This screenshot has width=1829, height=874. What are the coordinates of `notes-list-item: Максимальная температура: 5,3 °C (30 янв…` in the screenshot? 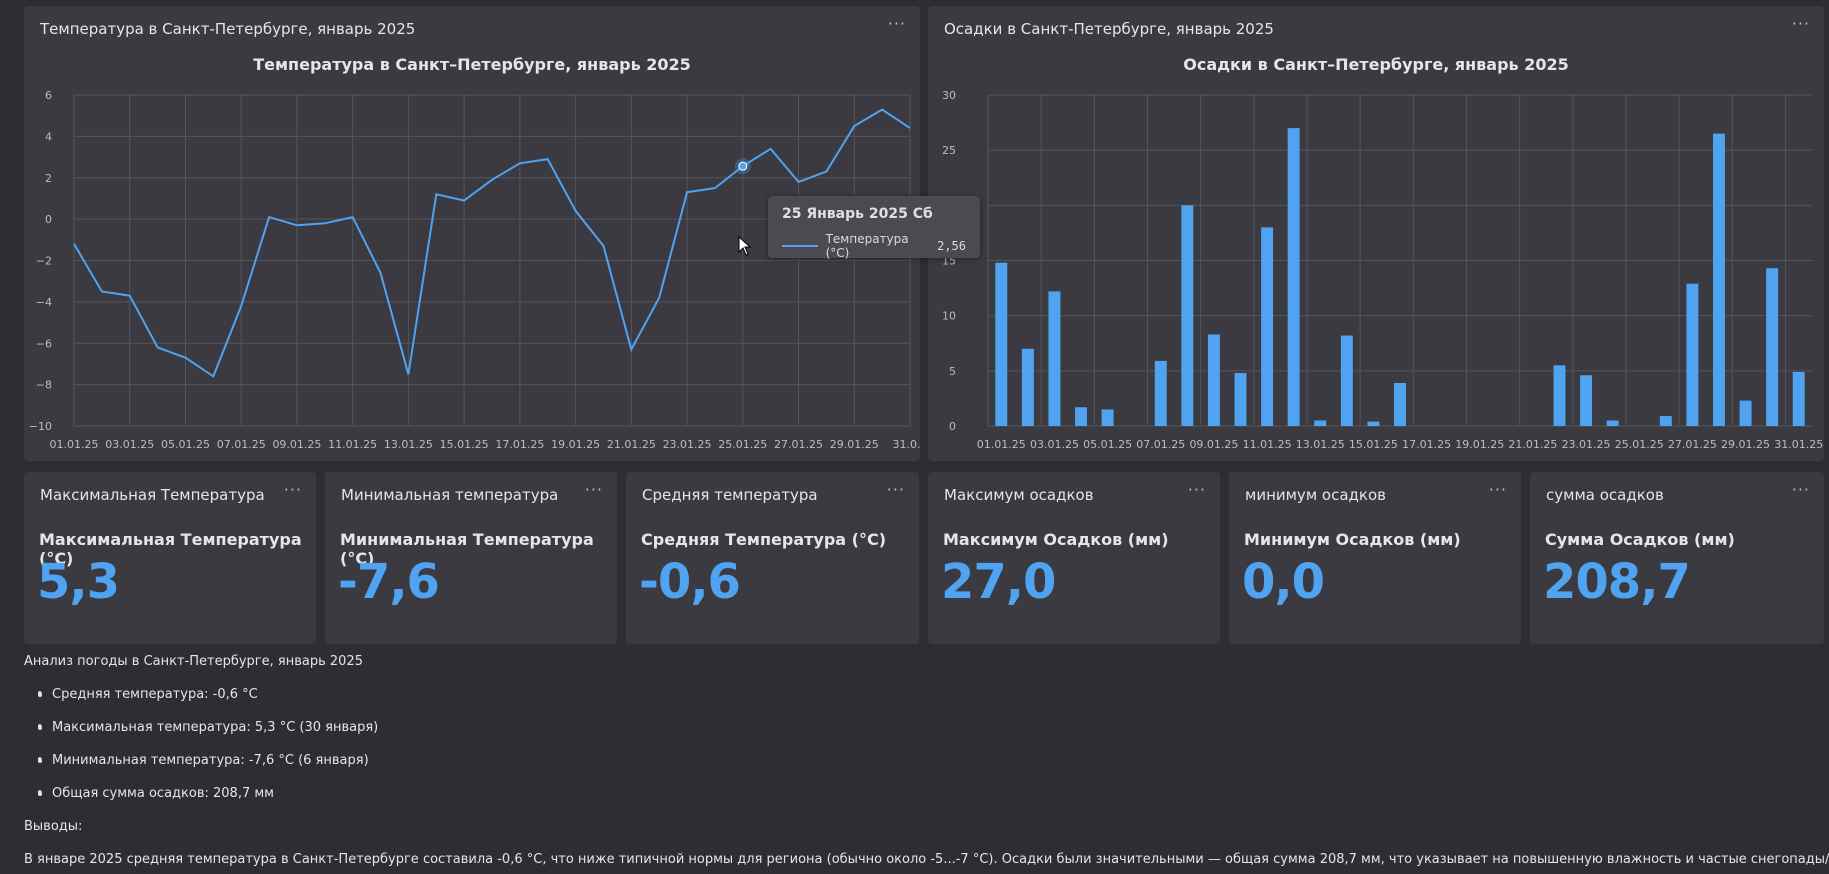 It's located at (207, 727).